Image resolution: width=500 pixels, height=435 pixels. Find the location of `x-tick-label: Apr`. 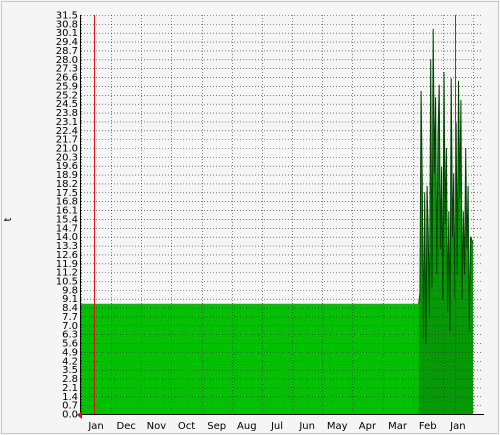

x-tick-label: Apr is located at coordinates (368, 426).